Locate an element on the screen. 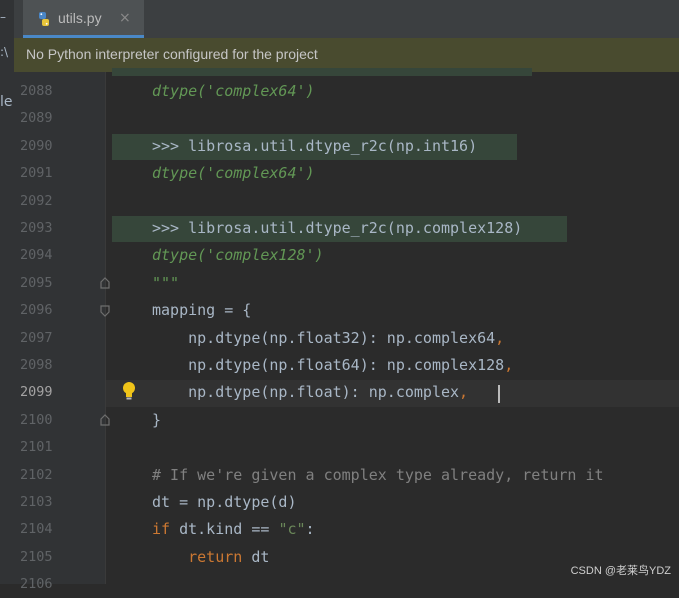  line-number: 2091 is located at coordinates (36, 173).